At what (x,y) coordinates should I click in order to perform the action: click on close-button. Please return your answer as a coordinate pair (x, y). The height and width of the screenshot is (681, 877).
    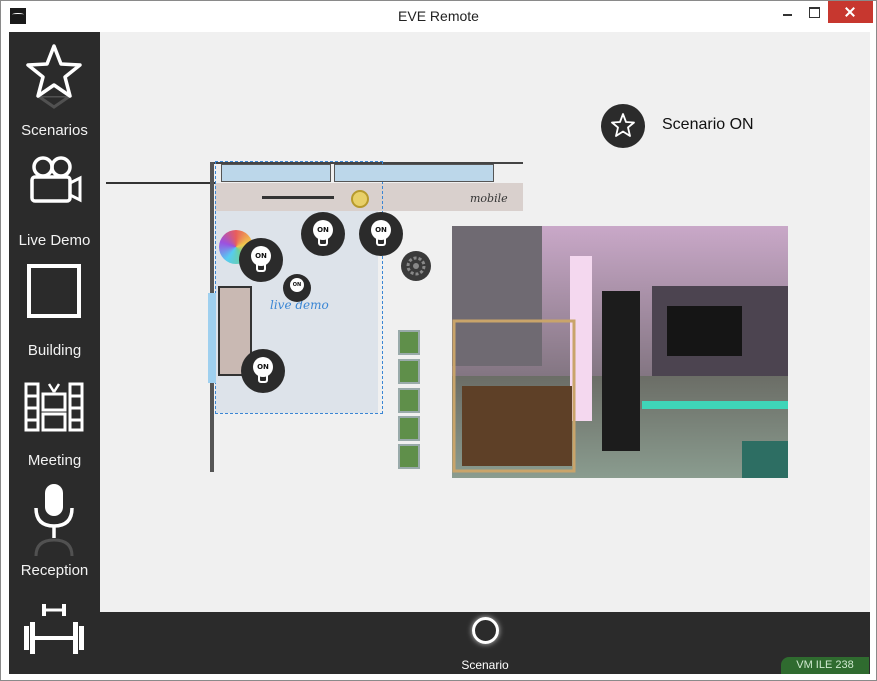
    Looking at the image, I should click on (850, 12).